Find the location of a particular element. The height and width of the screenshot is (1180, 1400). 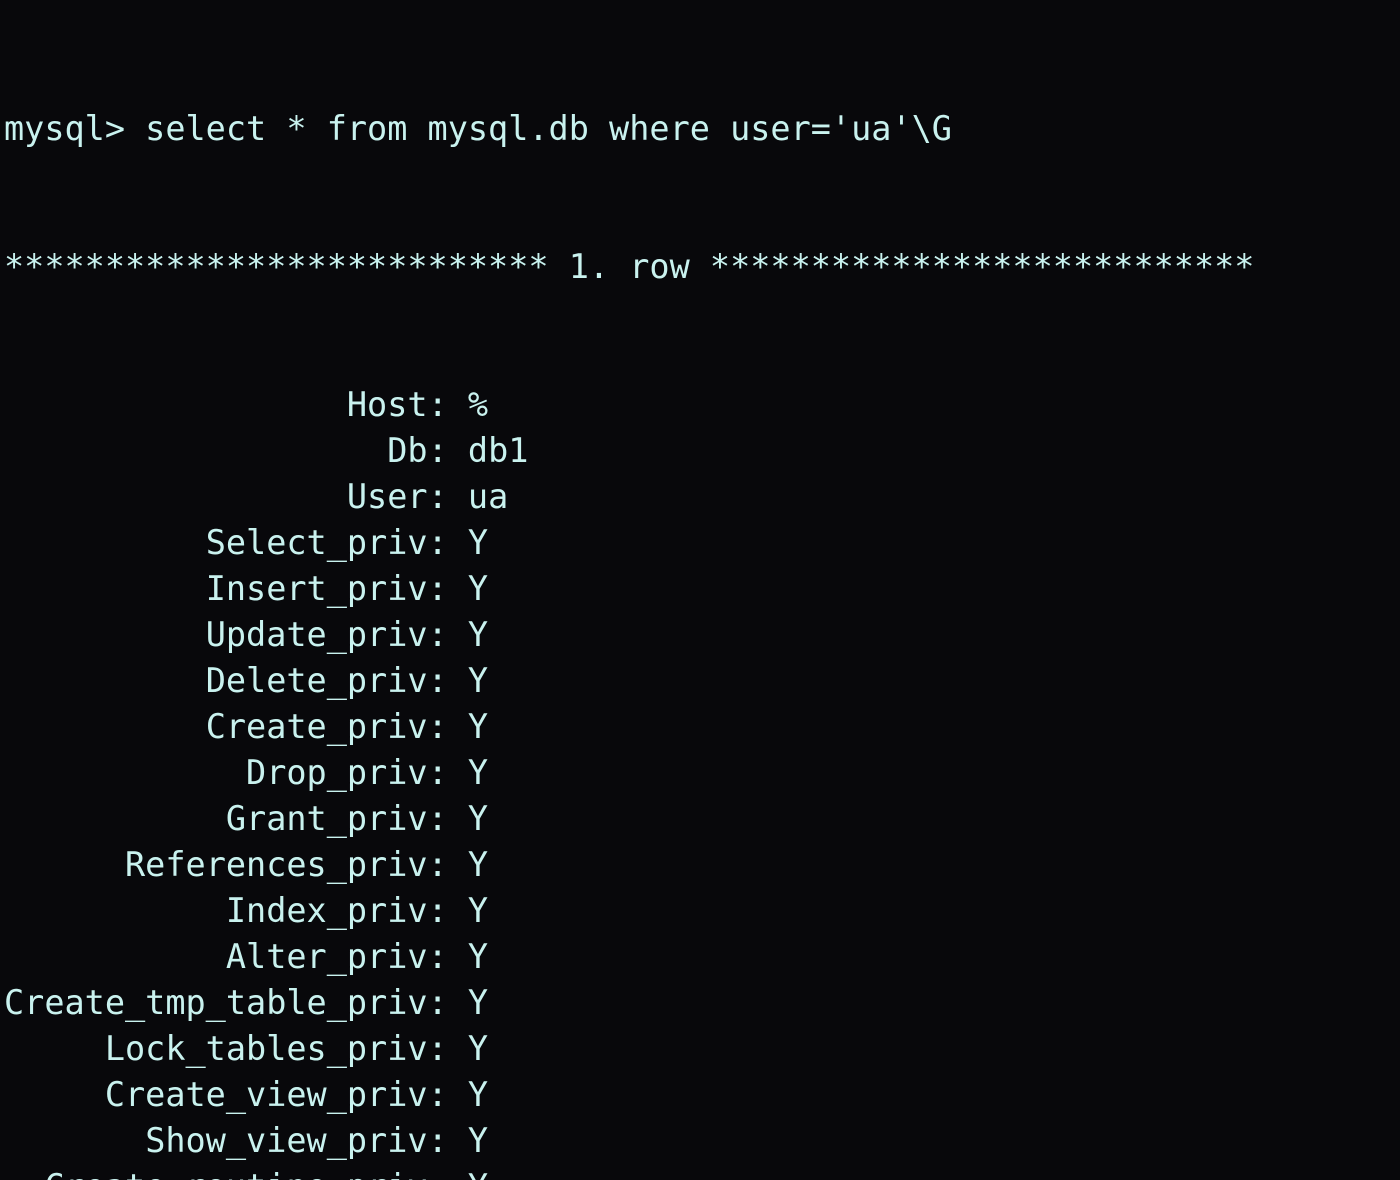

field-label: Update_priv is located at coordinates (316, 634).